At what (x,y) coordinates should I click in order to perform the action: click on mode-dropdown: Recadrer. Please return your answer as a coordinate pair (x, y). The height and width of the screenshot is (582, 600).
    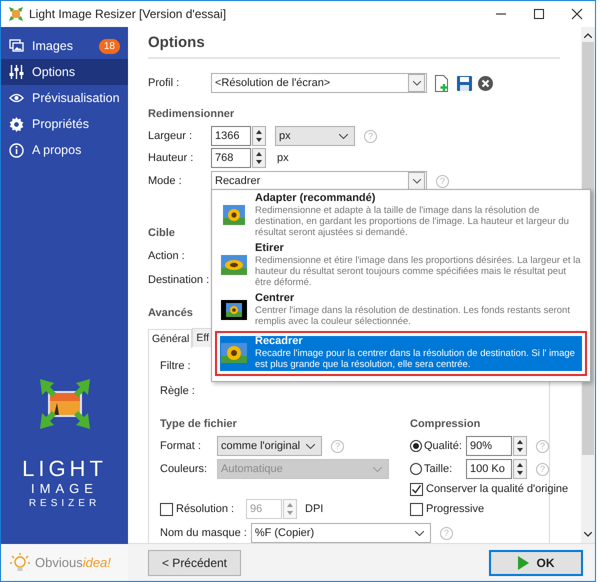
    Looking at the image, I should click on (319, 181).